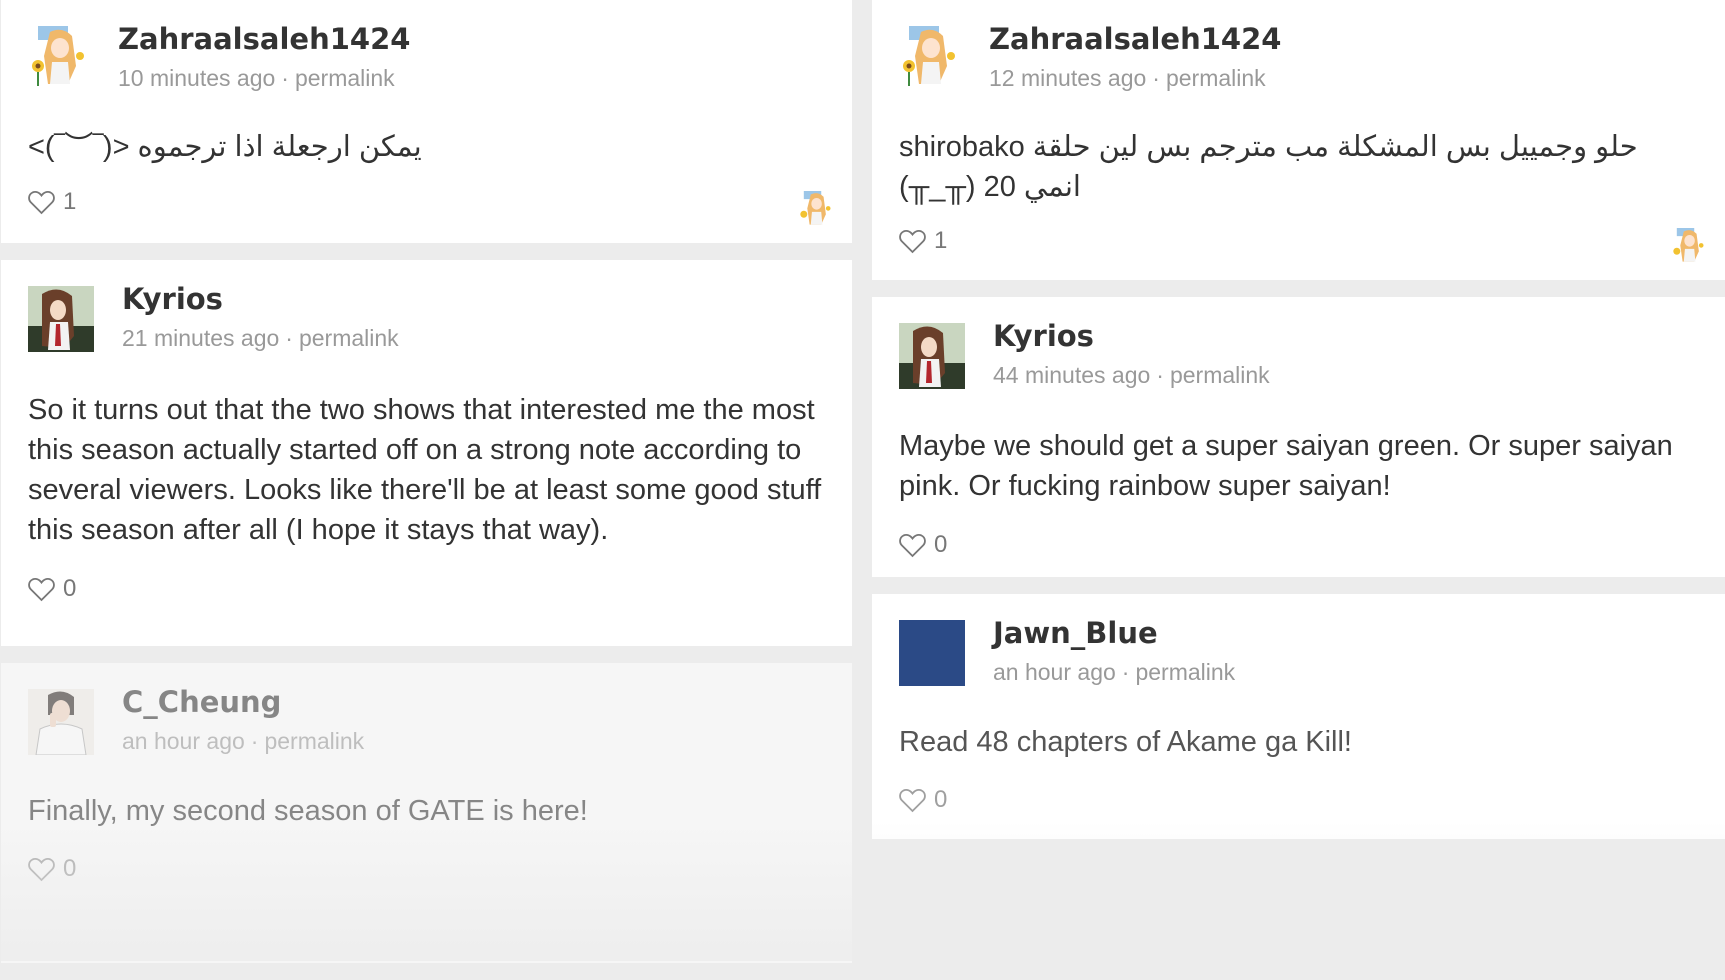 Image resolution: width=1725 pixels, height=980 pixels. What do you see at coordinates (1125, 742) in the screenshot?
I see `post-text: Read 48 chapters of Akame ga Kill!` at bounding box center [1125, 742].